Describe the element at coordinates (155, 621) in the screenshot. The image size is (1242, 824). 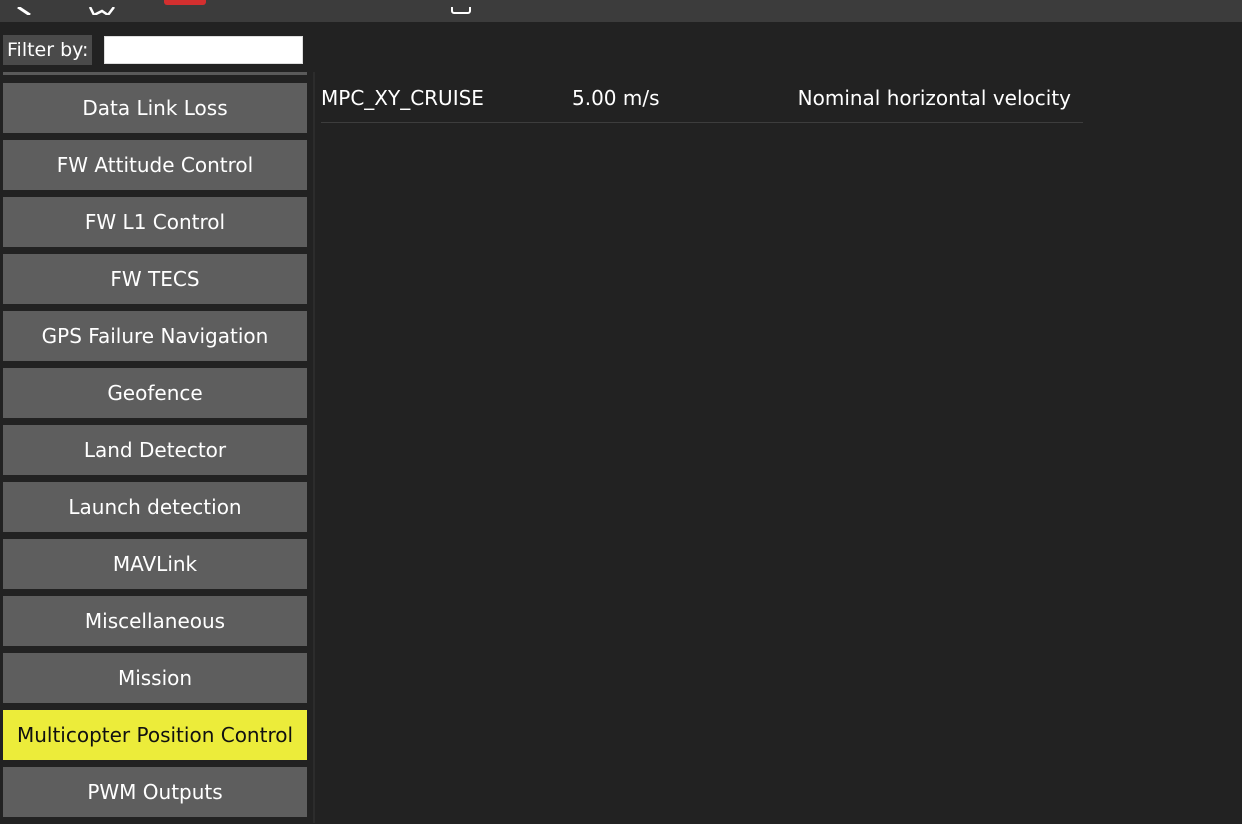
I see `sidebar-item-miscellaneous: Miscellaneous` at that location.